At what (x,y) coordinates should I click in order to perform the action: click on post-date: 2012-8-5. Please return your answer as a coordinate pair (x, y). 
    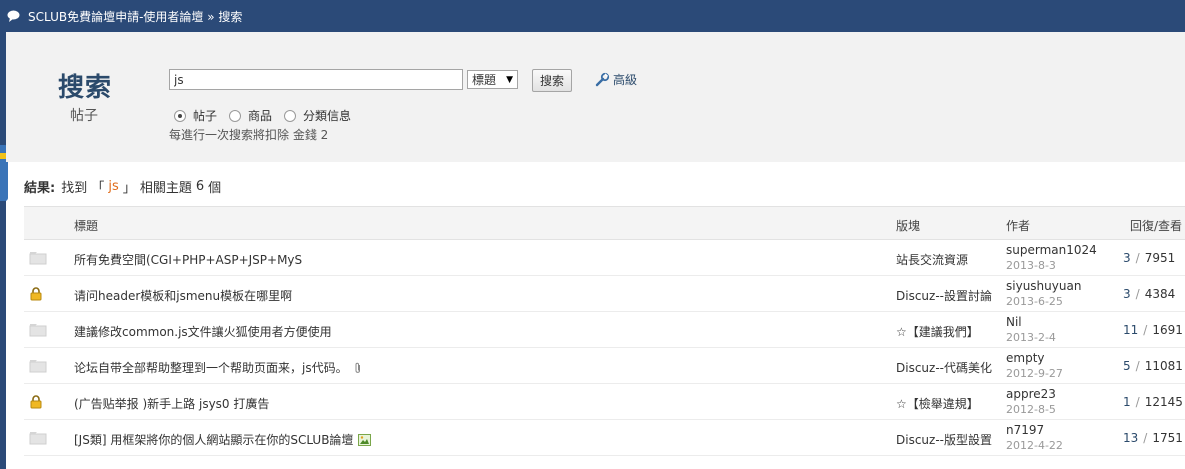
    Looking at the image, I should click on (1031, 409).